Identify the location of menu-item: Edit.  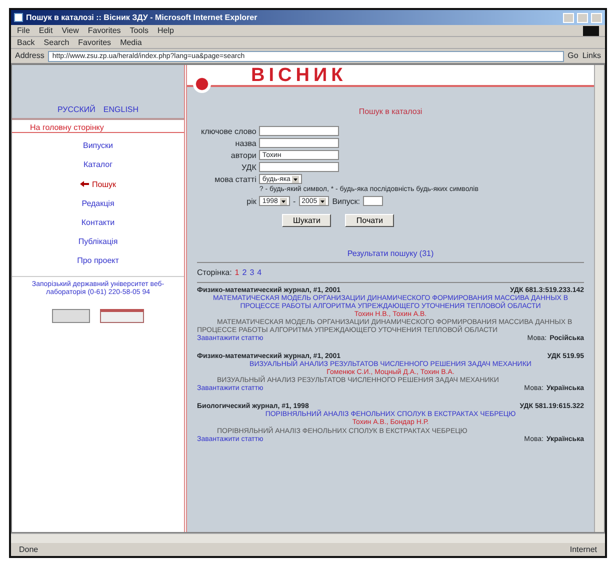
(45, 31).